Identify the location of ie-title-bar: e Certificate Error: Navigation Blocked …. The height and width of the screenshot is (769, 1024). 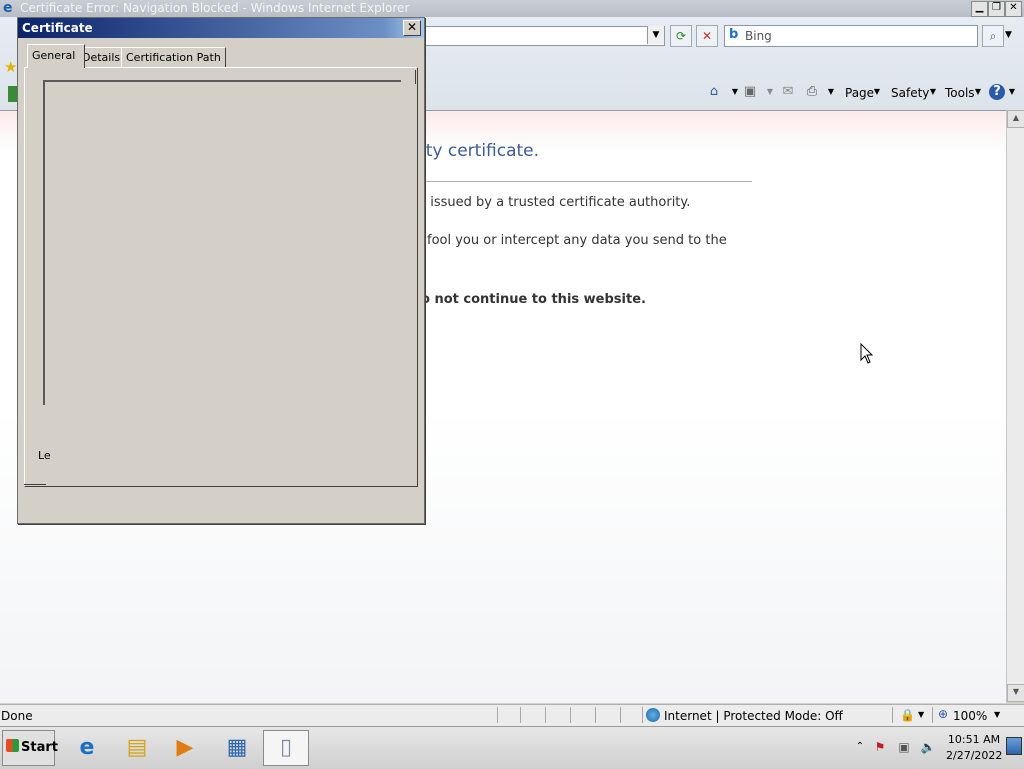
(512, 8).